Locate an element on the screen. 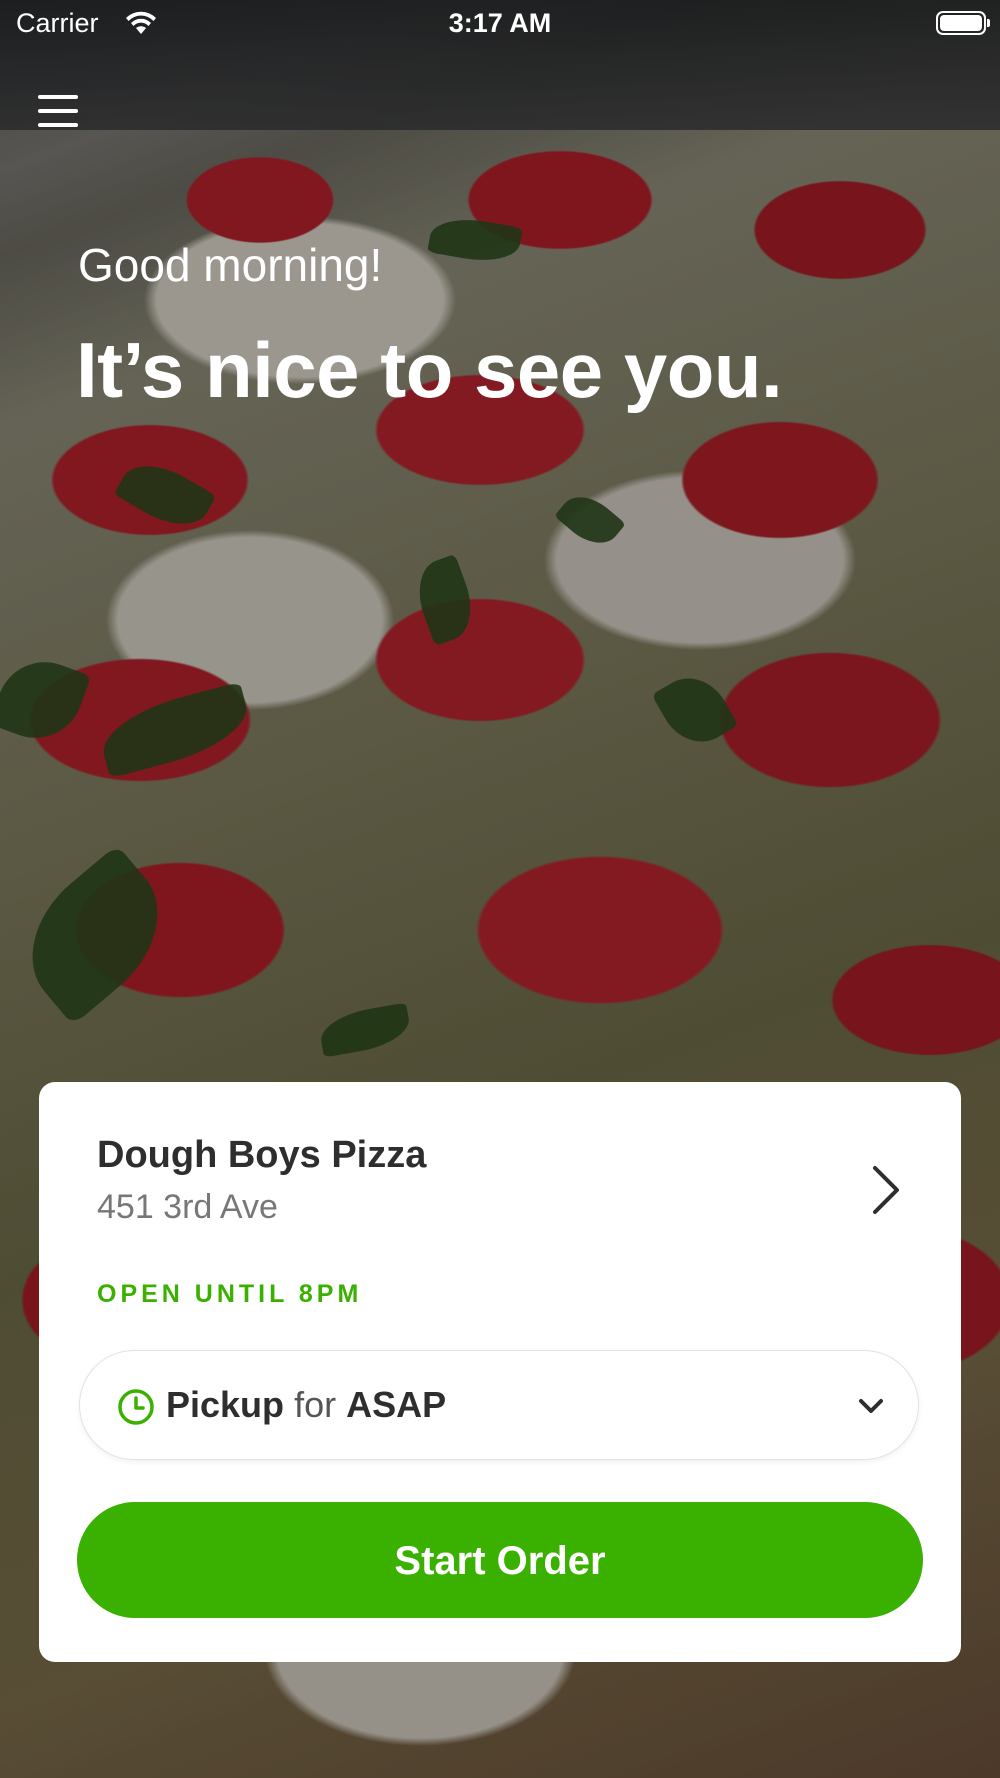  order-connector: for is located at coordinates (315, 1404).